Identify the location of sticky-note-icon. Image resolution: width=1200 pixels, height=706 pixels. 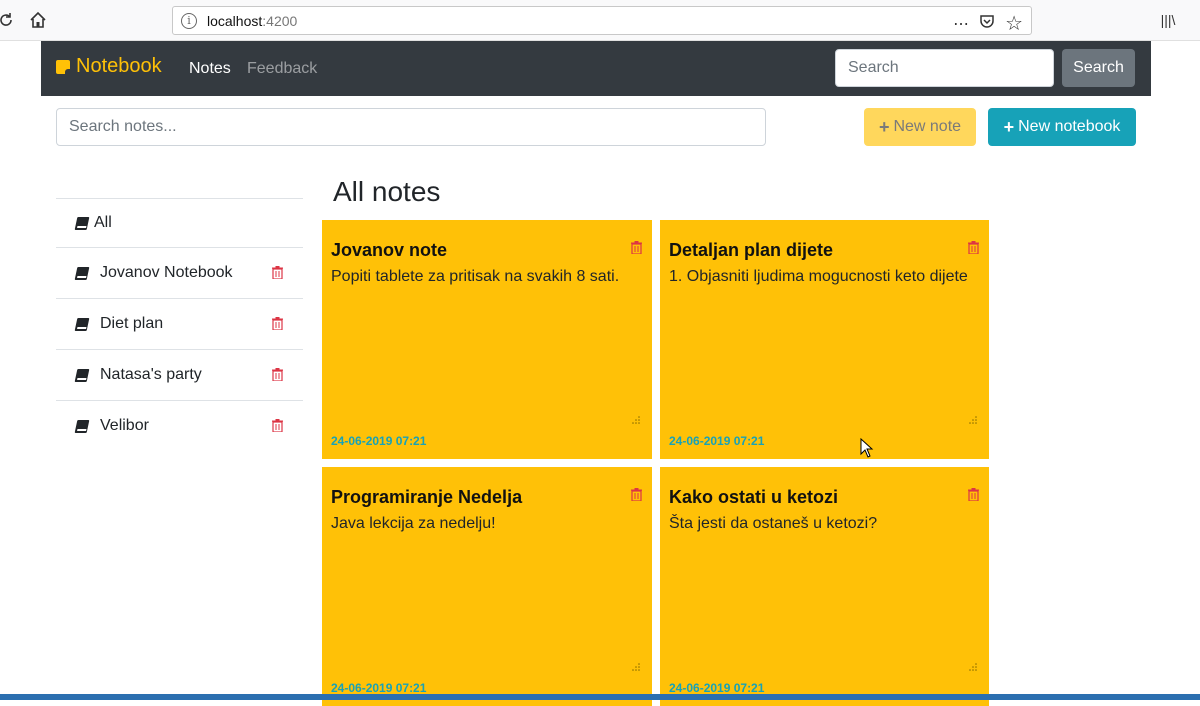
(63, 66).